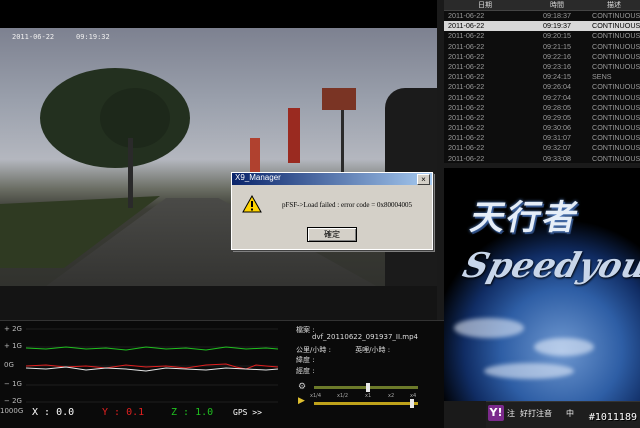 Image resolution: width=640 pixels, height=428 pixels. I want to click on axes-readout: X : 0.0 Y : 0.1 Z : 1.0 GPS >>, so click(145, 415).